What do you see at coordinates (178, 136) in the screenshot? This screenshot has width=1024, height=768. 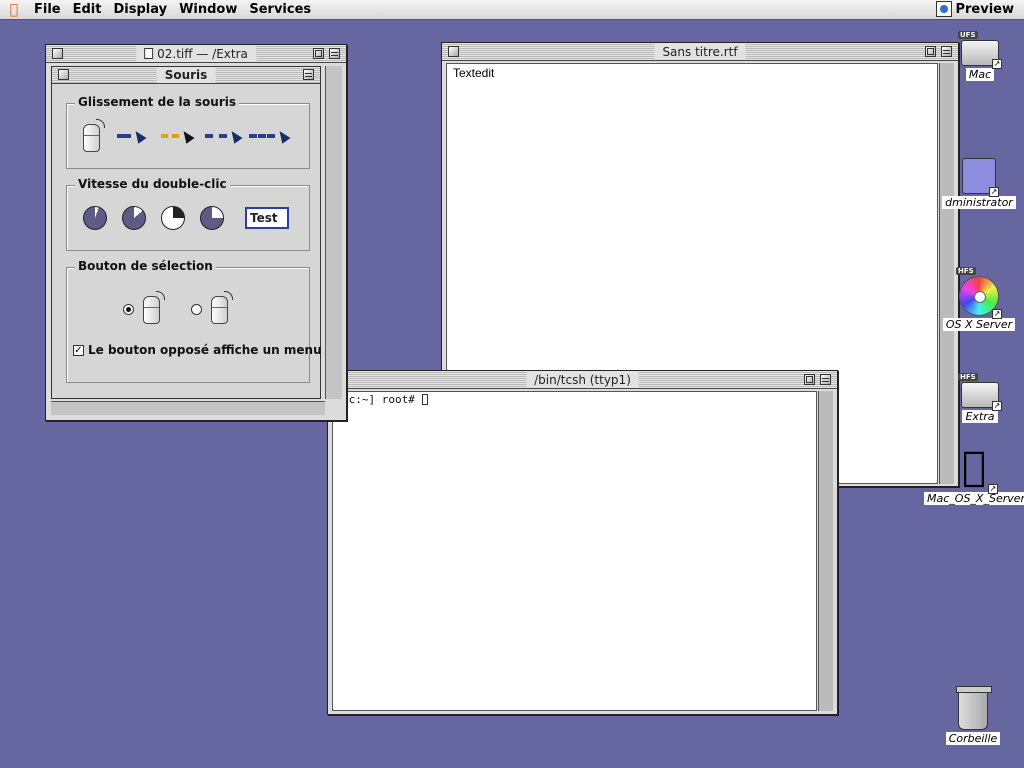 I see `tracking-option-medium` at bounding box center [178, 136].